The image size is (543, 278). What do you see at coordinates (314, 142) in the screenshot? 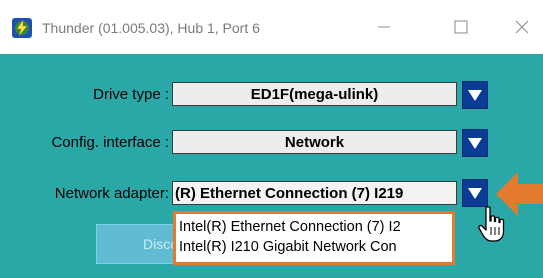
I see `config-interface-select: Network` at bounding box center [314, 142].